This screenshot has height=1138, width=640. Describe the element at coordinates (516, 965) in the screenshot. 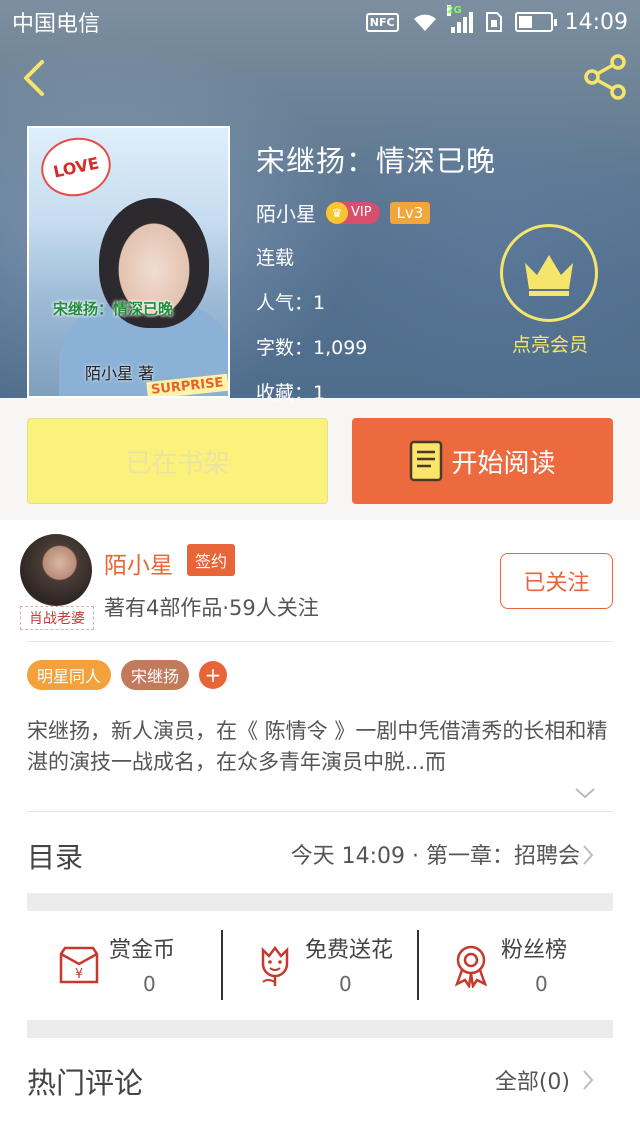

I see `fan-ranking-button: 粉丝榜 0` at that location.